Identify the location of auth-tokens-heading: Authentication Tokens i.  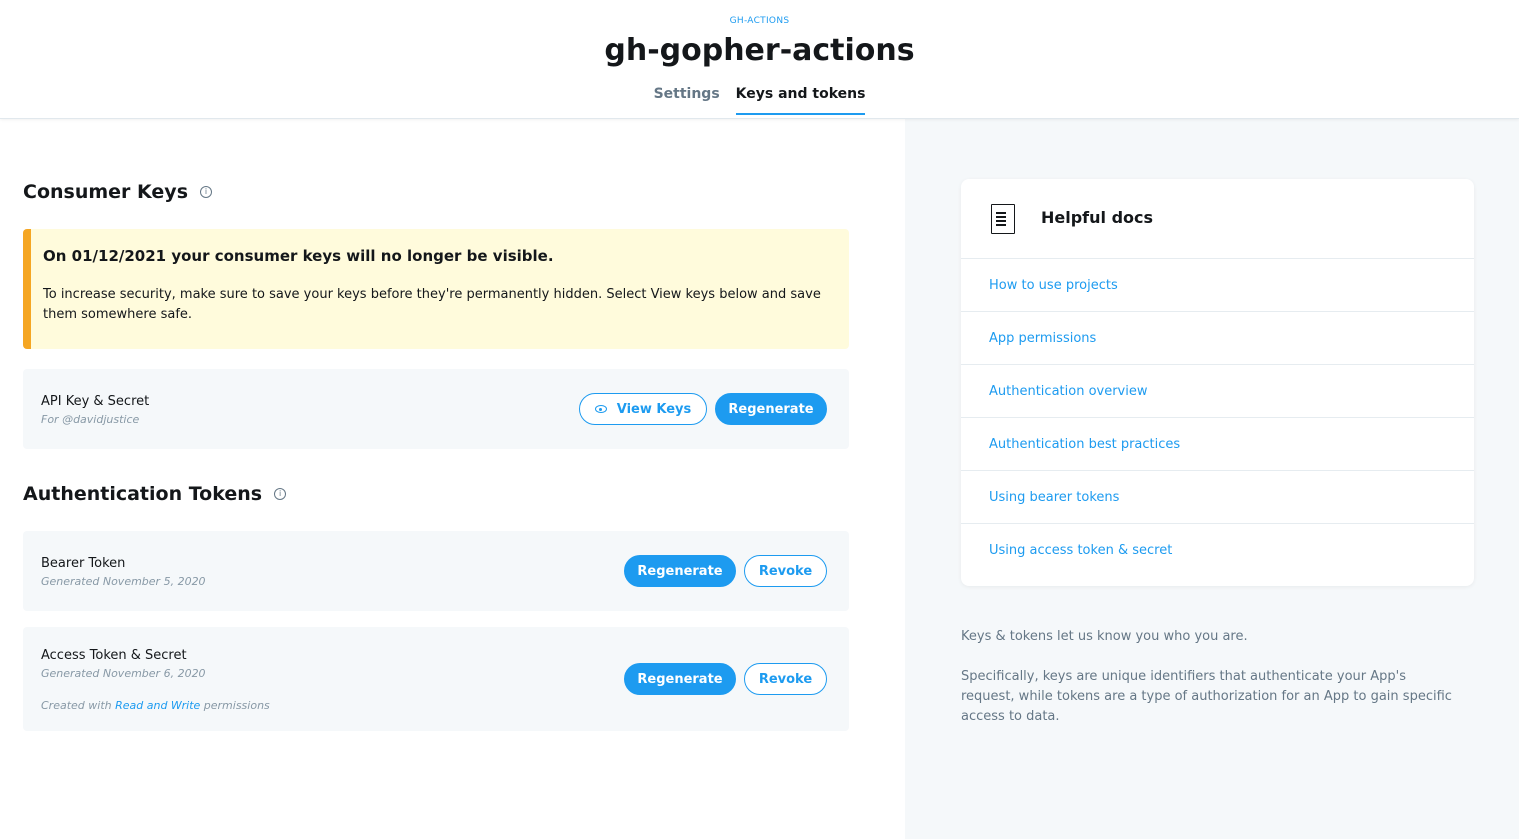
(155, 494).